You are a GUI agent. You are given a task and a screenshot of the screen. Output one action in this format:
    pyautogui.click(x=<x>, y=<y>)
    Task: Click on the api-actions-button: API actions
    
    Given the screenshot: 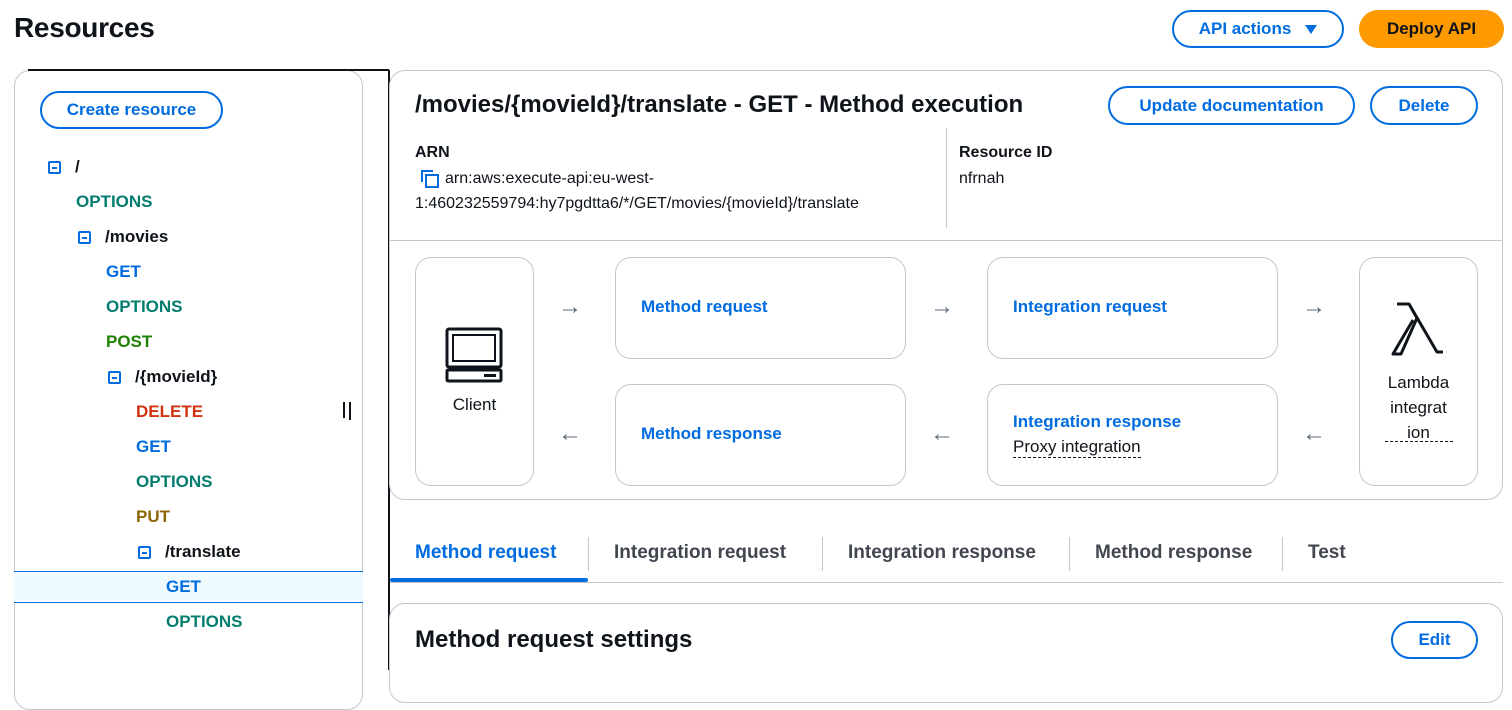 What is the action you would take?
    pyautogui.click(x=1258, y=29)
    